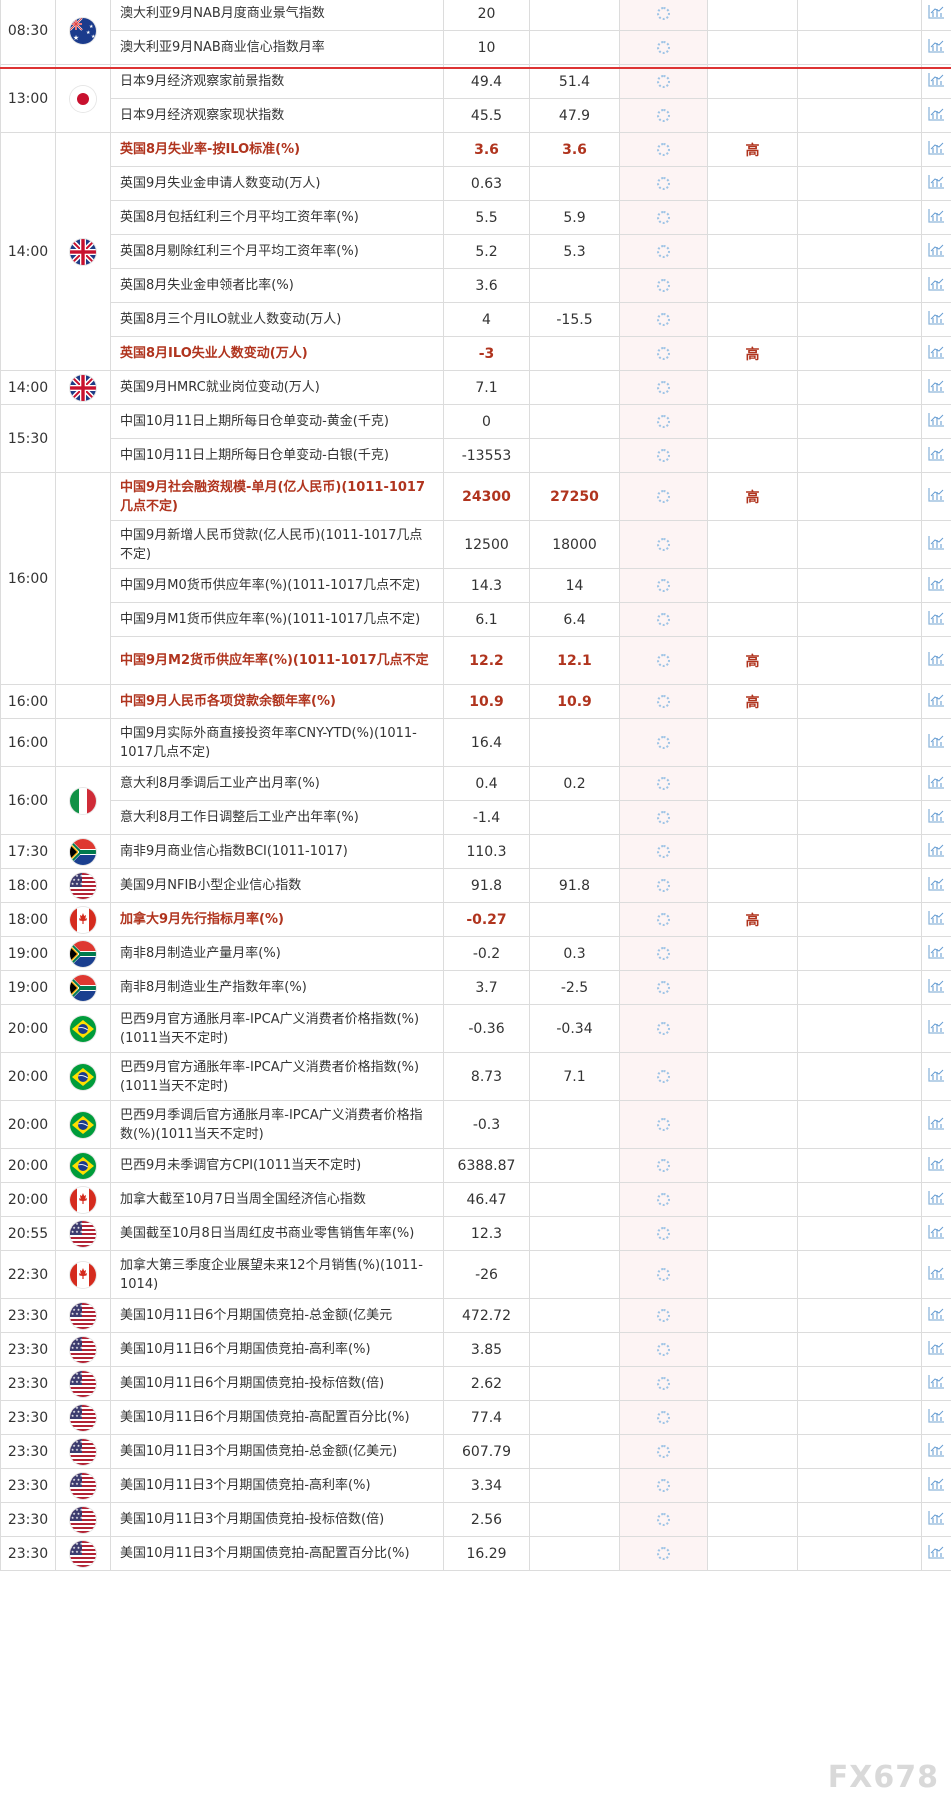 This screenshot has height=1805, width=951. I want to click on calendar-row: 14:00 英国8月失业率-按ILO标准(%) 3.6 3.6 高, so click(475, 251).